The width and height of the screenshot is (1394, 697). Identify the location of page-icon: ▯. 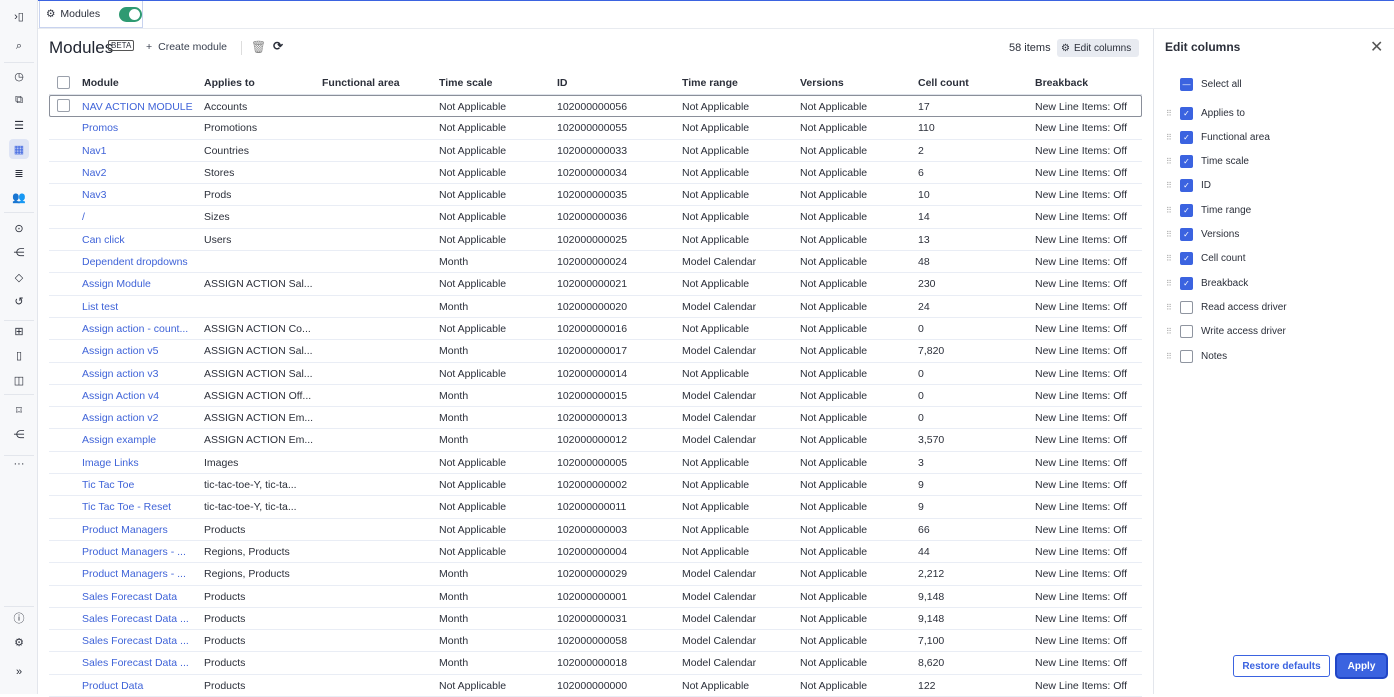
(19, 355).